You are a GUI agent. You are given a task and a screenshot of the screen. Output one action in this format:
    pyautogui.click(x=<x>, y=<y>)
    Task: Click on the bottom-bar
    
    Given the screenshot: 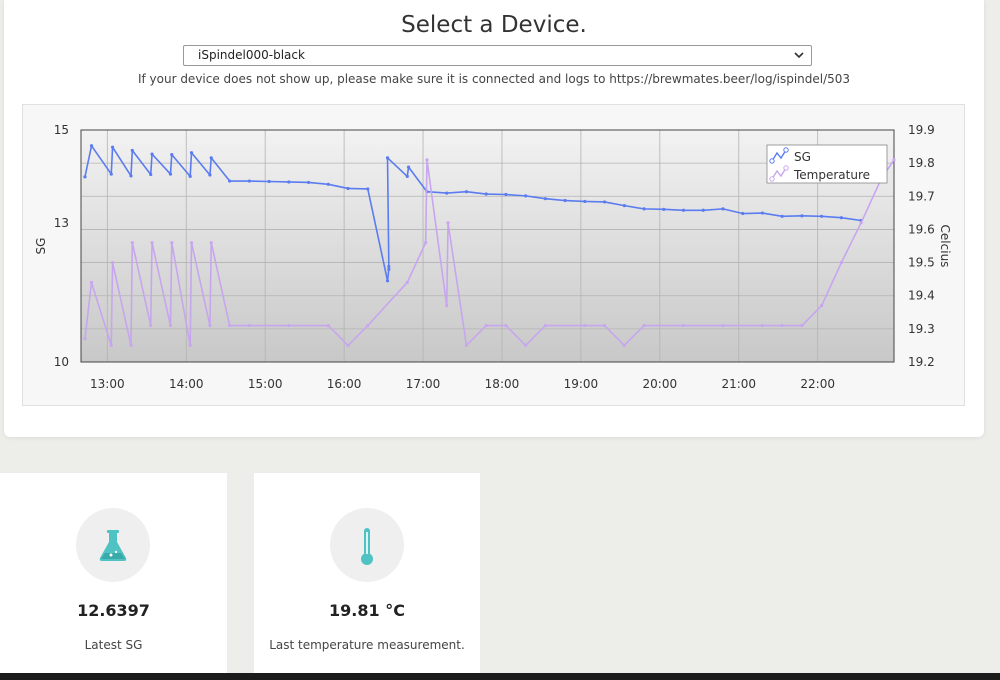 What is the action you would take?
    pyautogui.click(x=500, y=676)
    